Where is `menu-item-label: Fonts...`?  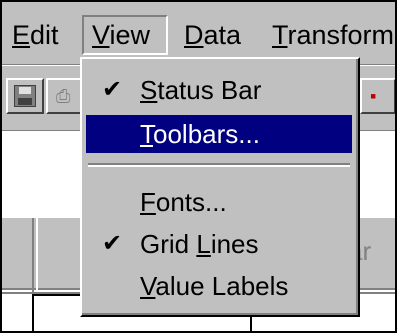
menu-item-label: Fonts... is located at coordinates (183, 202).